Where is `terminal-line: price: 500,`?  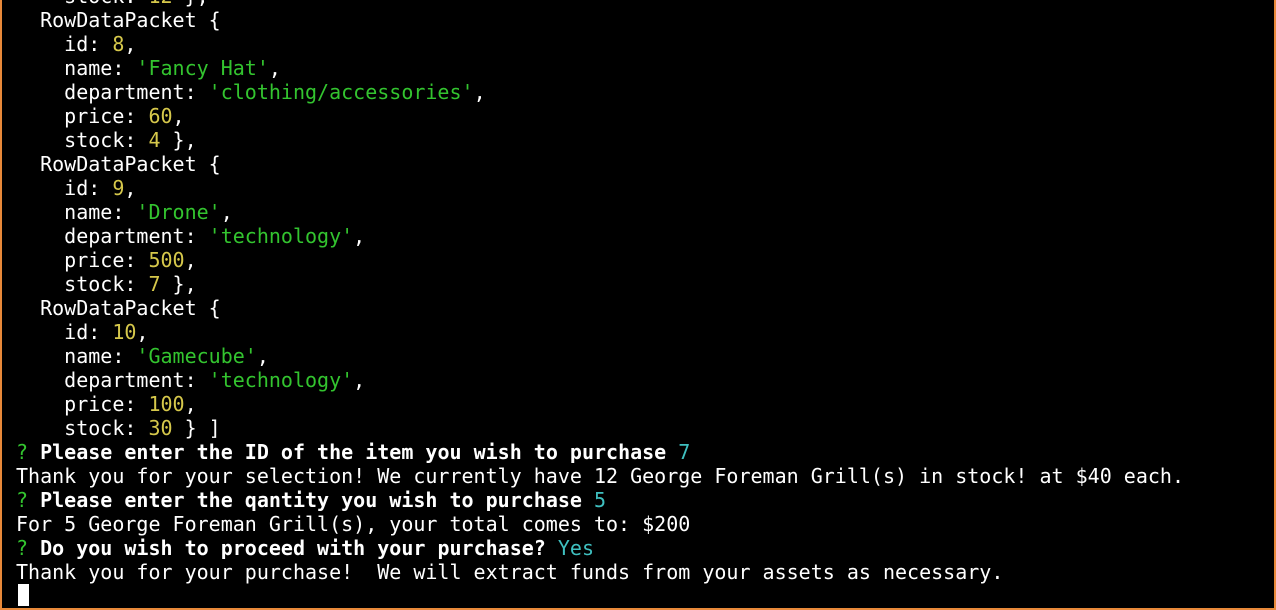
terminal-line: price: 500, is located at coordinates (600, 260).